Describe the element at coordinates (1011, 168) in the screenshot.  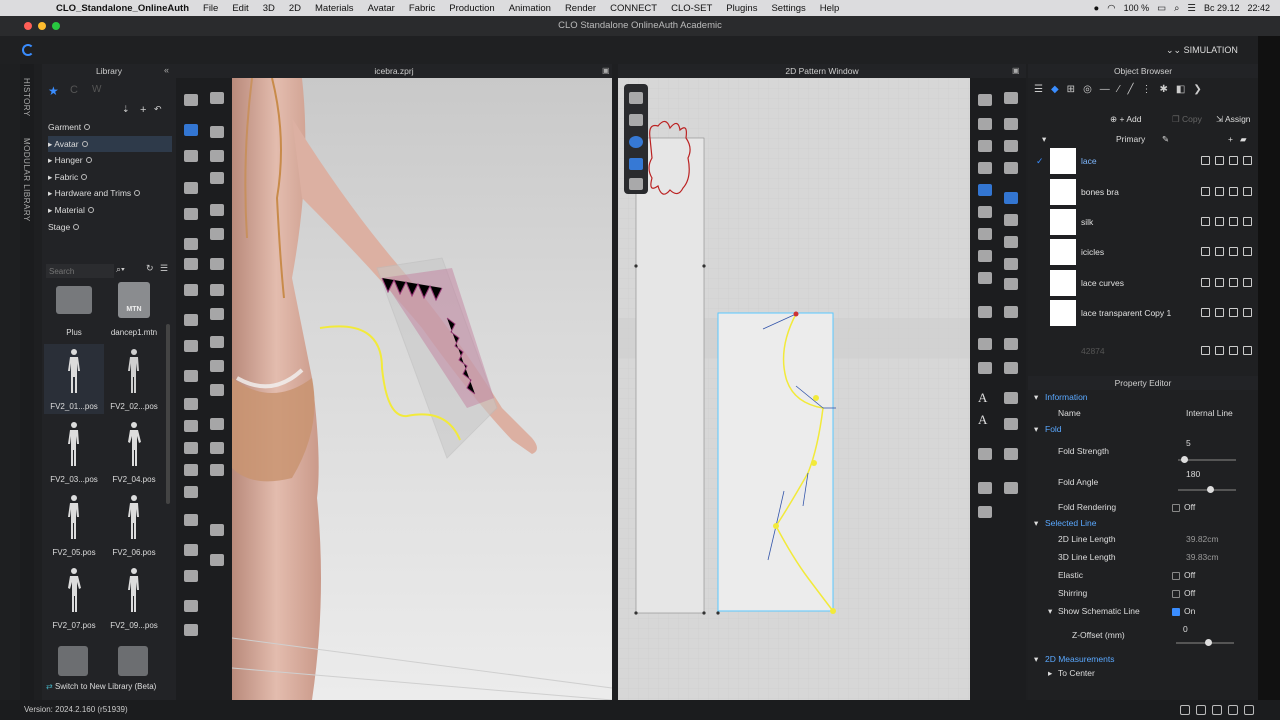
I see `dart-icon` at that location.